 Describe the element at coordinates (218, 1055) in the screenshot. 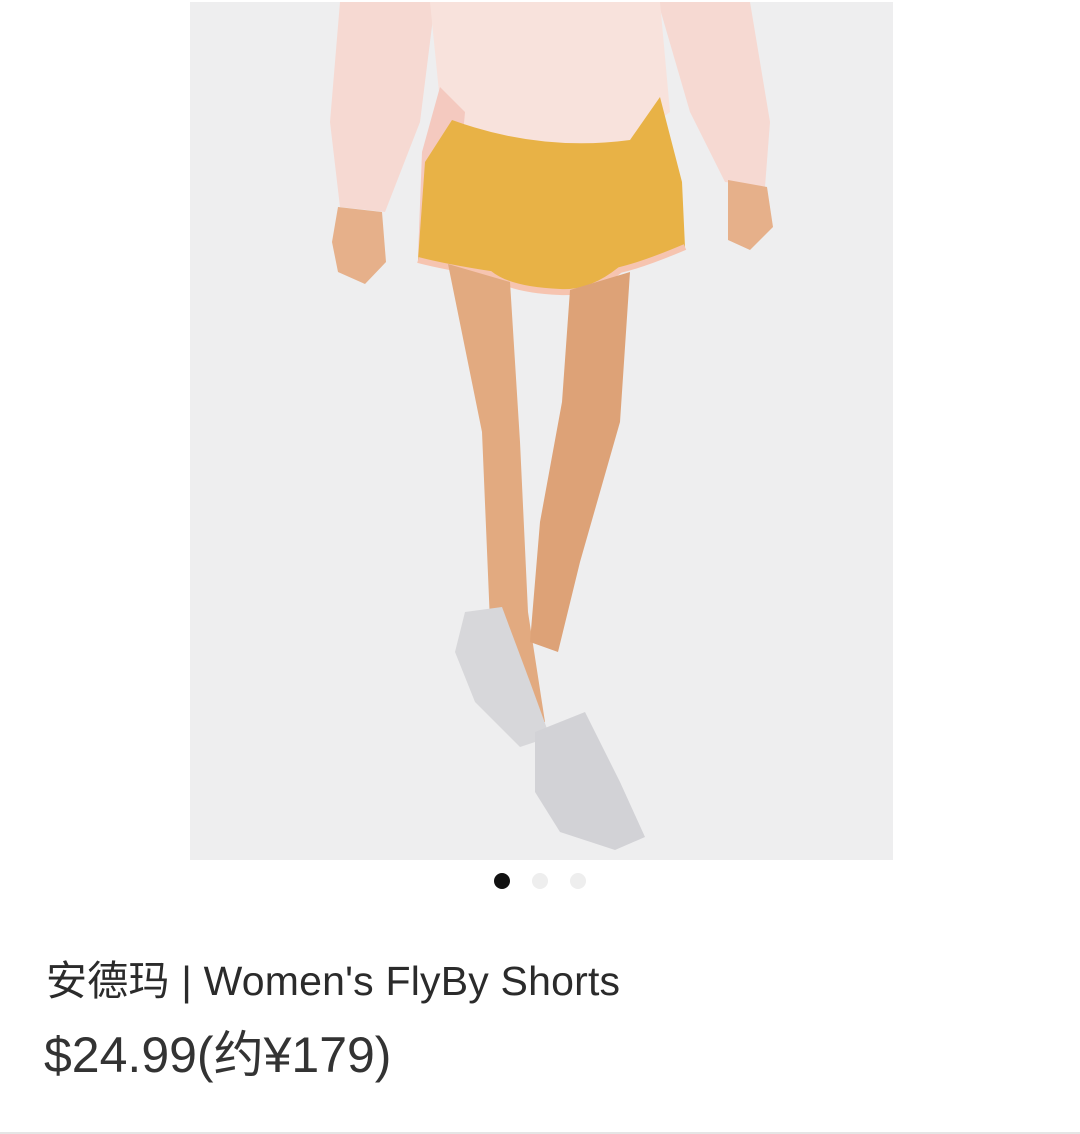

I see `product-price: $24.99(约¥179)` at that location.